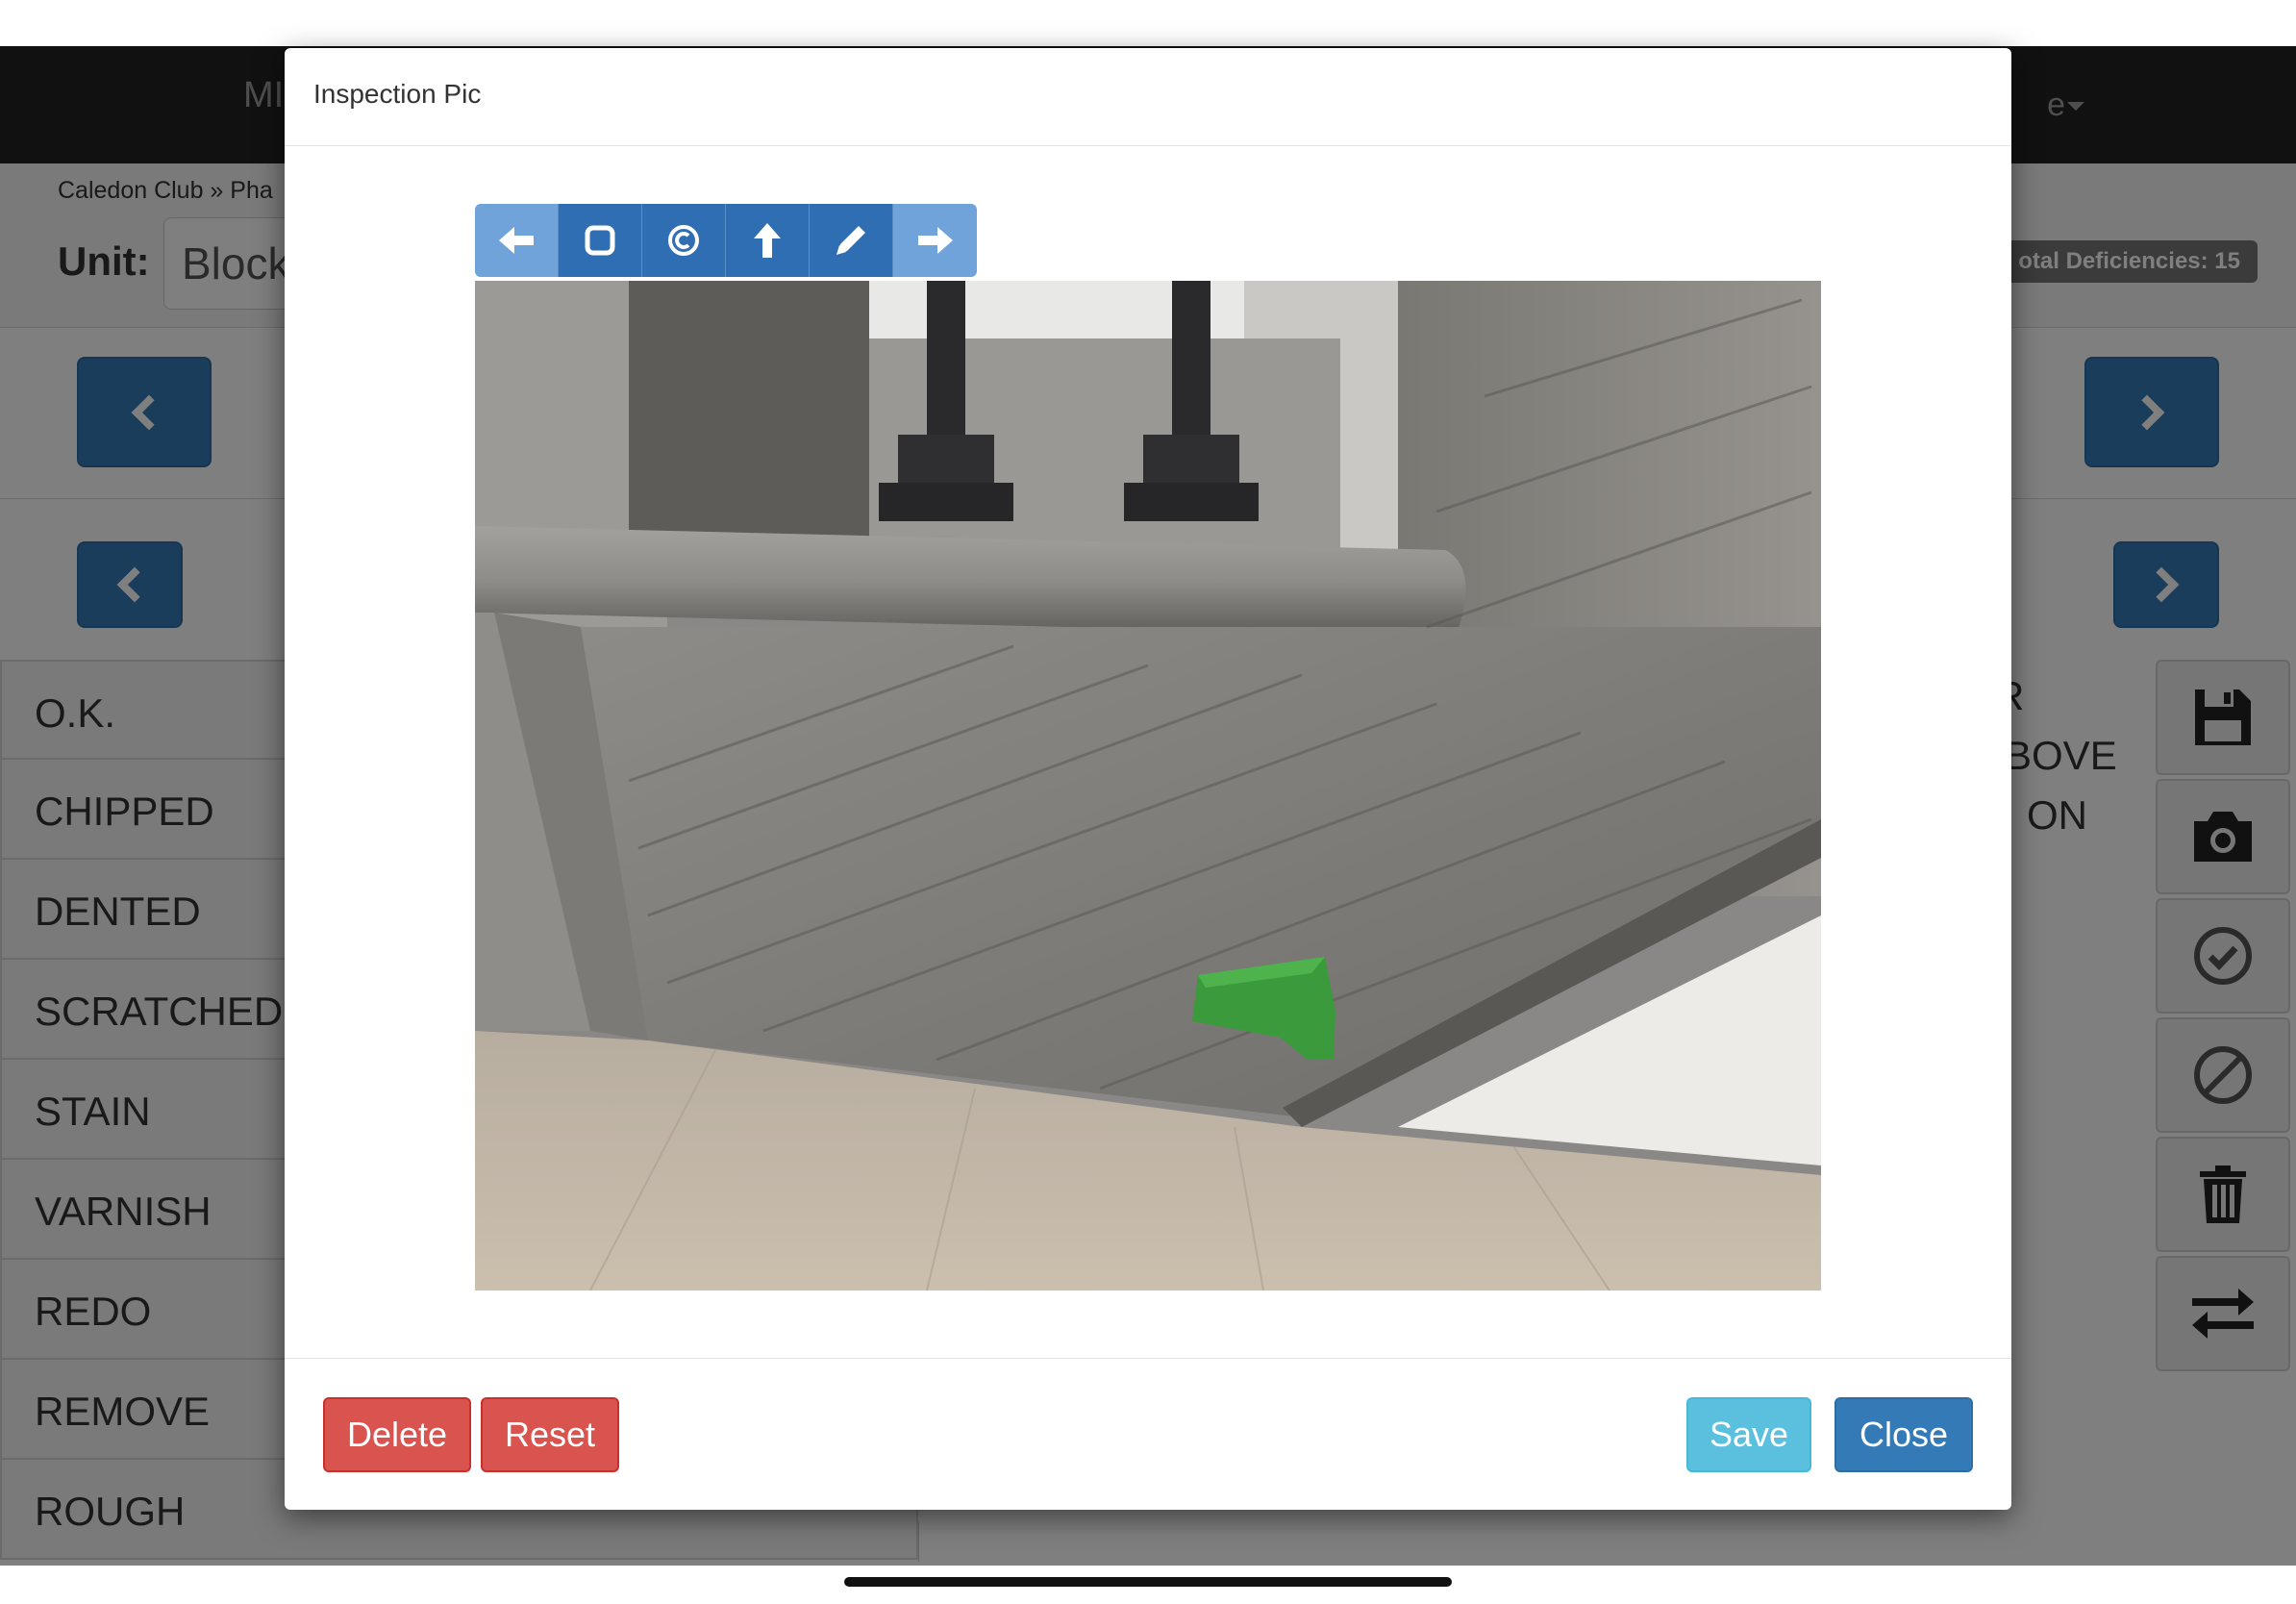  I want to click on annotation-toolbar, so click(726, 240).